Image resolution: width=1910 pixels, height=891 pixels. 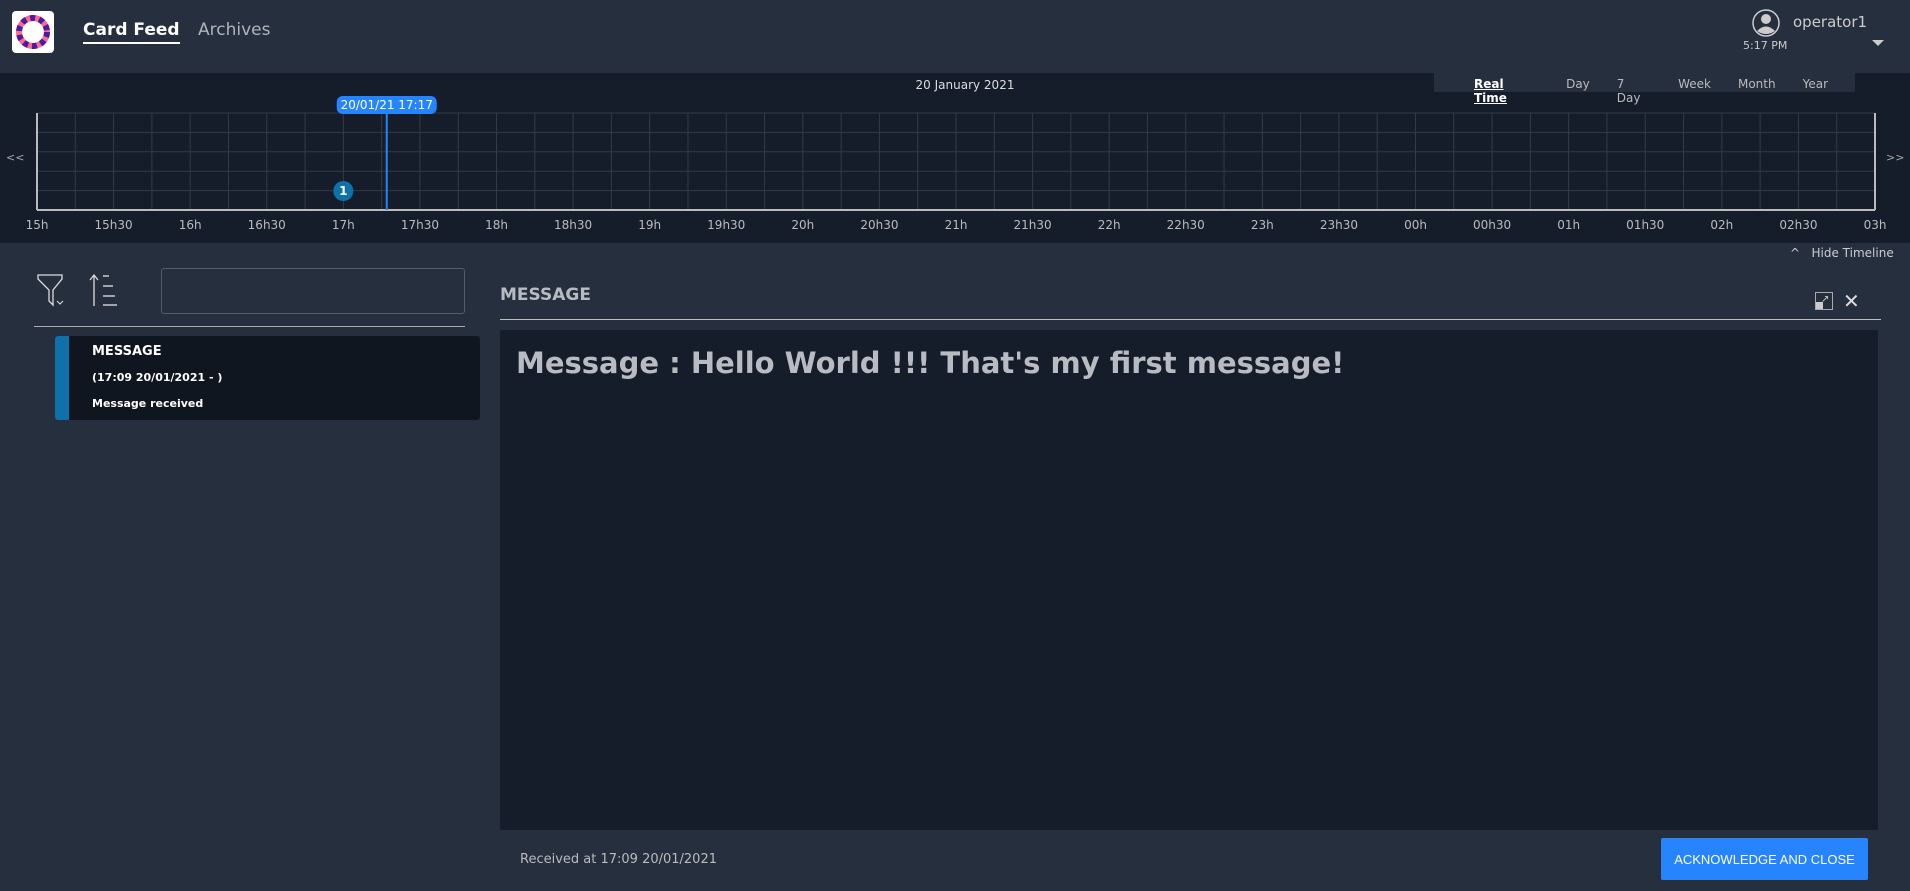 I want to click on header: Card Feed Archives operator1 5:17 PM, so click(x=955, y=36).